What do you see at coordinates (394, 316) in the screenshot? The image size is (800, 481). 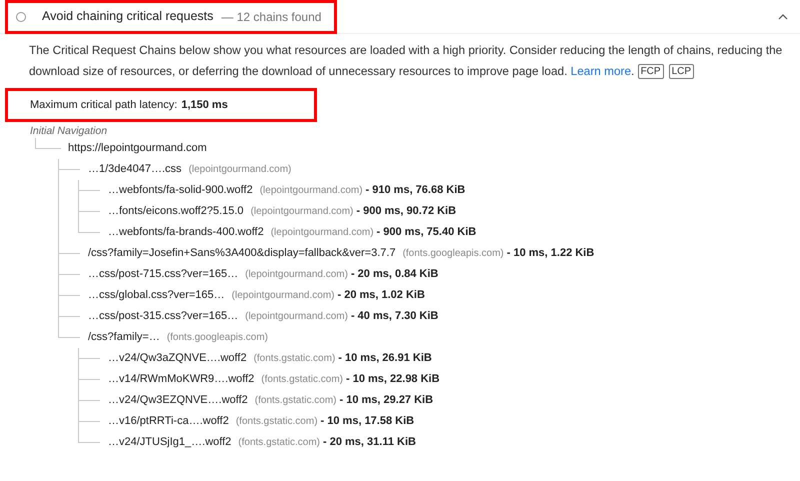 I see `request-stats: - 40 ms, 7.30 KiB` at bounding box center [394, 316].